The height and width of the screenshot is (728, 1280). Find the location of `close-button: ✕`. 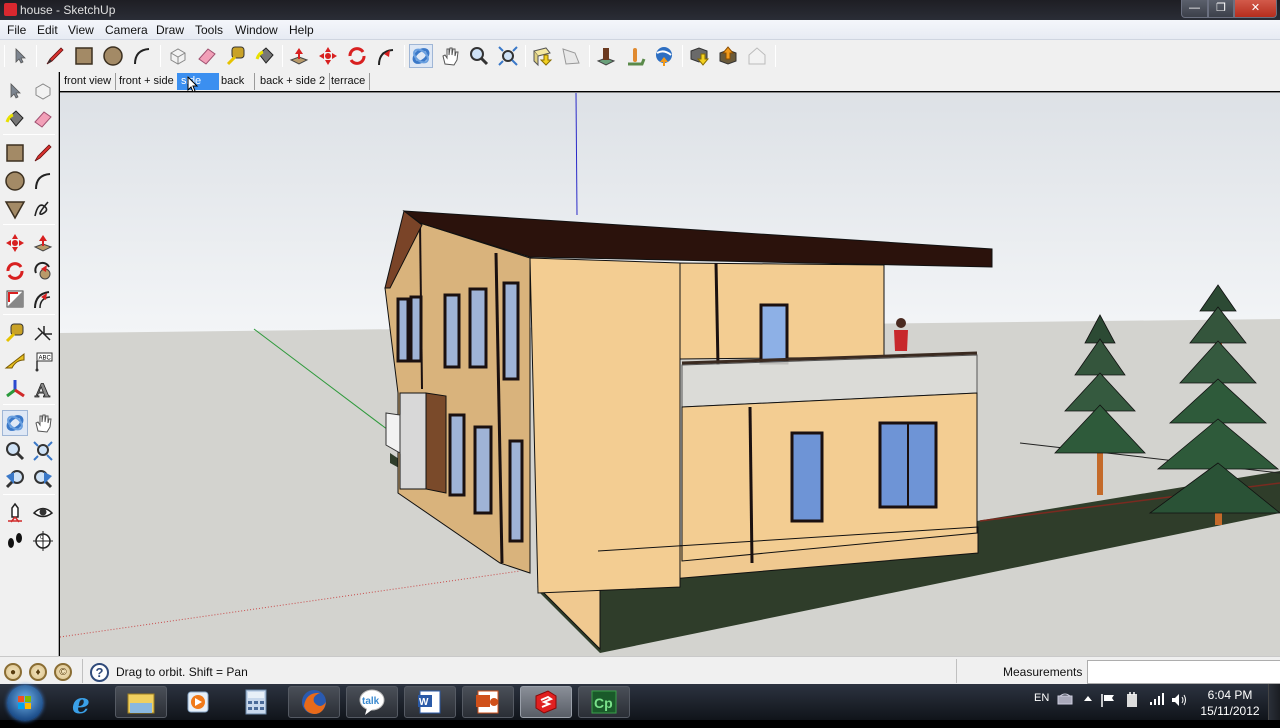

close-button: ✕ is located at coordinates (1255, 9).